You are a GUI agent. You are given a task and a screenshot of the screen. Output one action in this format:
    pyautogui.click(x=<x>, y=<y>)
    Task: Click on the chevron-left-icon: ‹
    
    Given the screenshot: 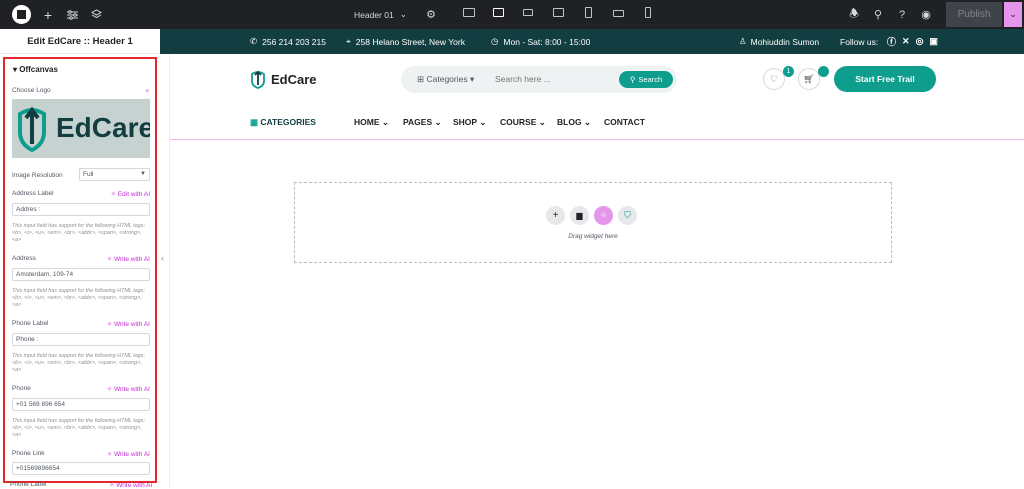 What is the action you would take?
    pyautogui.click(x=162, y=258)
    